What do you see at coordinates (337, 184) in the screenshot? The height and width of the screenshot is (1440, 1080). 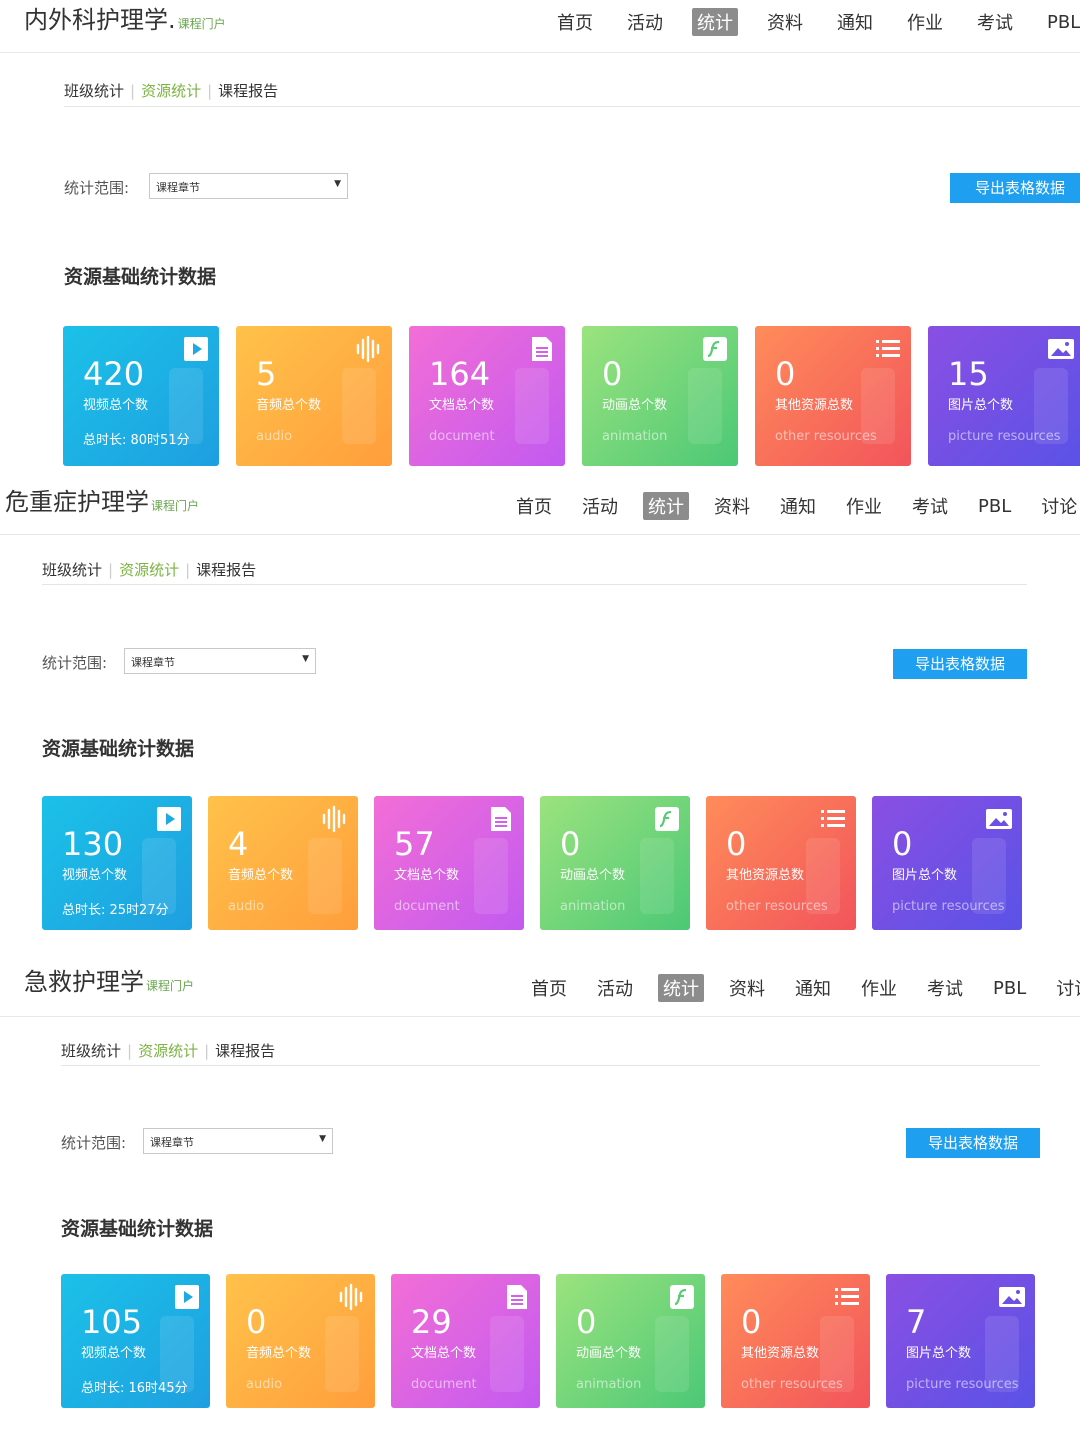 I see `dropdown-arrow-icon: ▼` at bounding box center [337, 184].